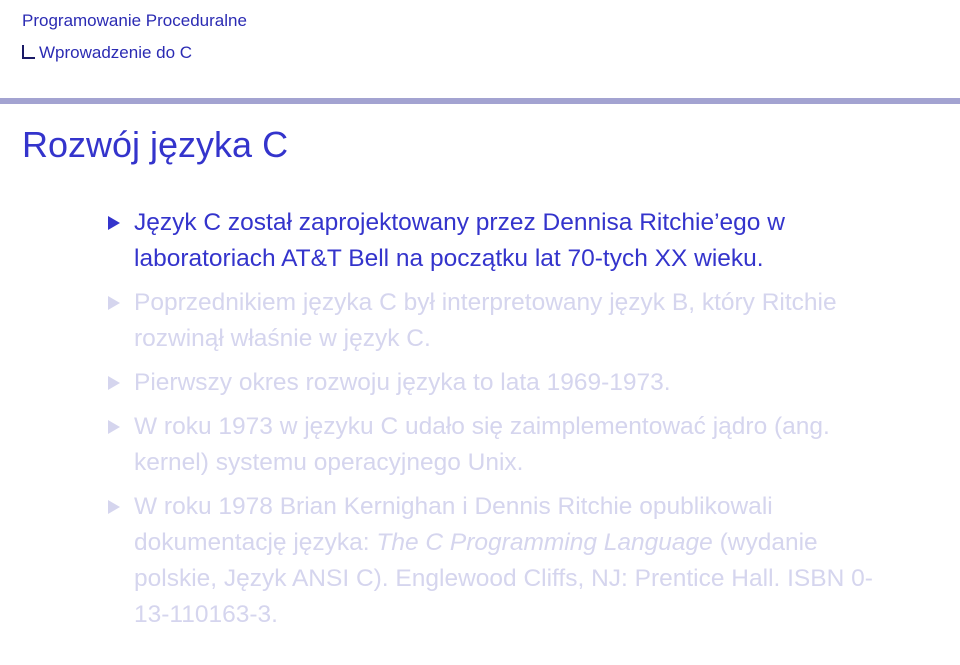 This screenshot has height=665, width=960. What do you see at coordinates (480, 101) in the screenshot?
I see `header-rule` at bounding box center [480, 101].